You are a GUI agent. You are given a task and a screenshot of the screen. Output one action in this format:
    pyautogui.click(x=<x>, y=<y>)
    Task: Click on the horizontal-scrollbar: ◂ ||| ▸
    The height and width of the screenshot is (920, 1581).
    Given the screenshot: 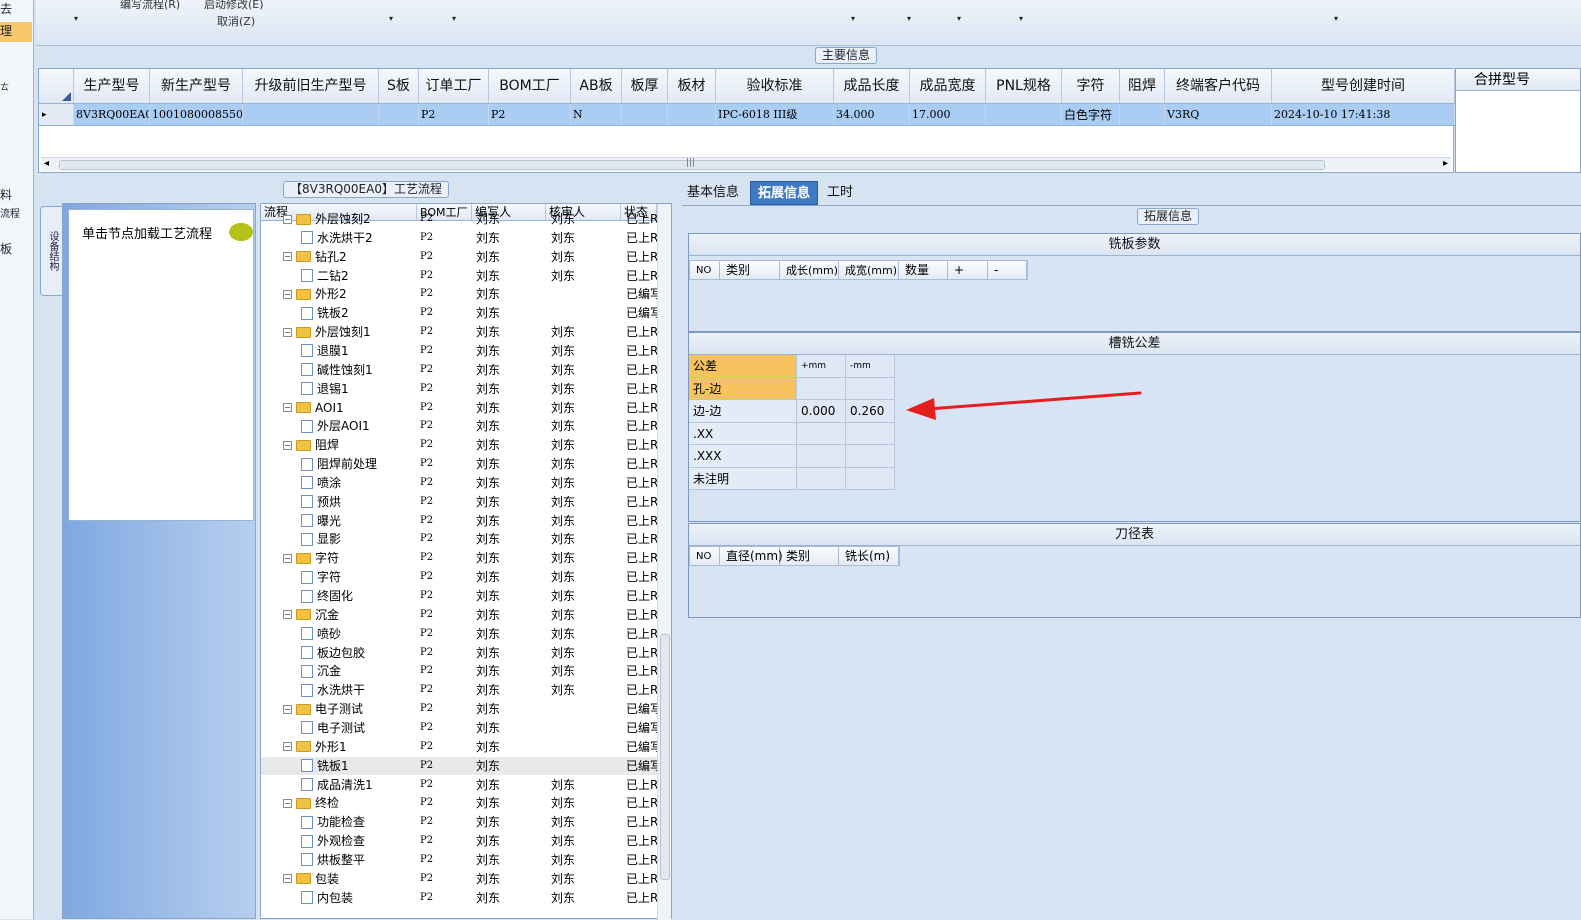 What is the action you would take?
    pyautogui.click(x=746, y=164)
    